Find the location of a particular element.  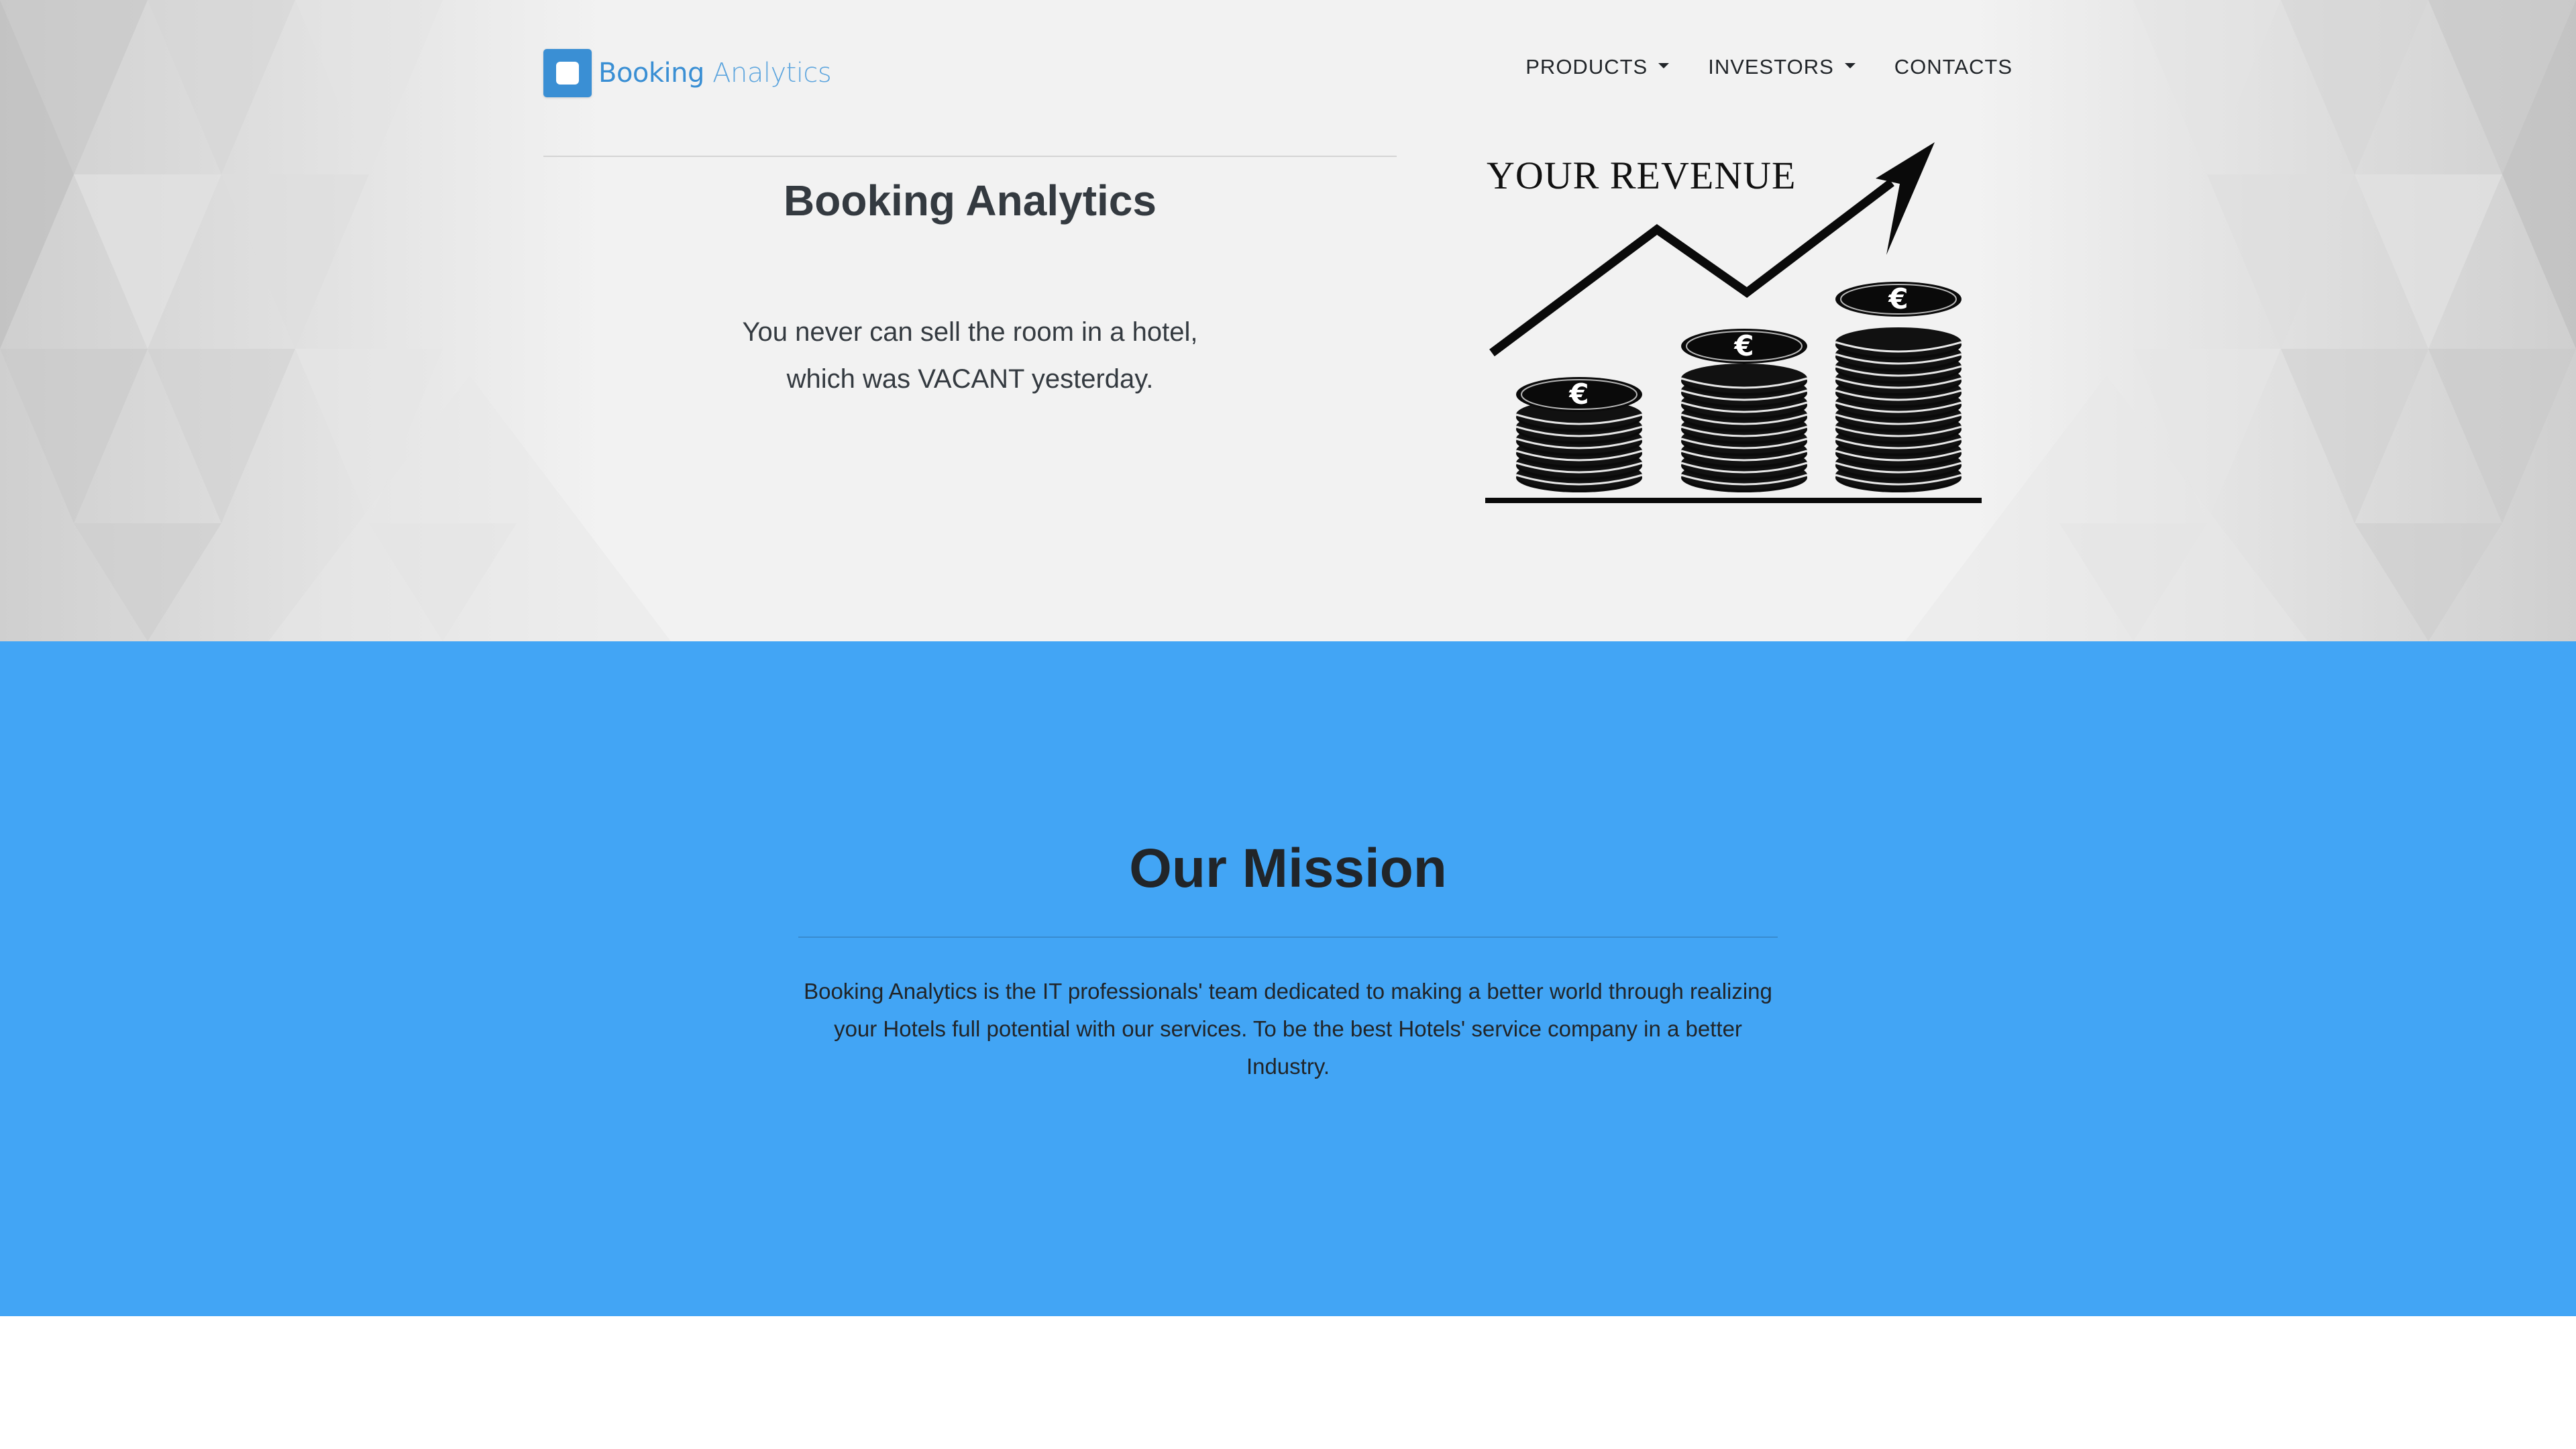

revenue-illustration: € € € YOUR REVENUE is located at coordinates (1731, 325).